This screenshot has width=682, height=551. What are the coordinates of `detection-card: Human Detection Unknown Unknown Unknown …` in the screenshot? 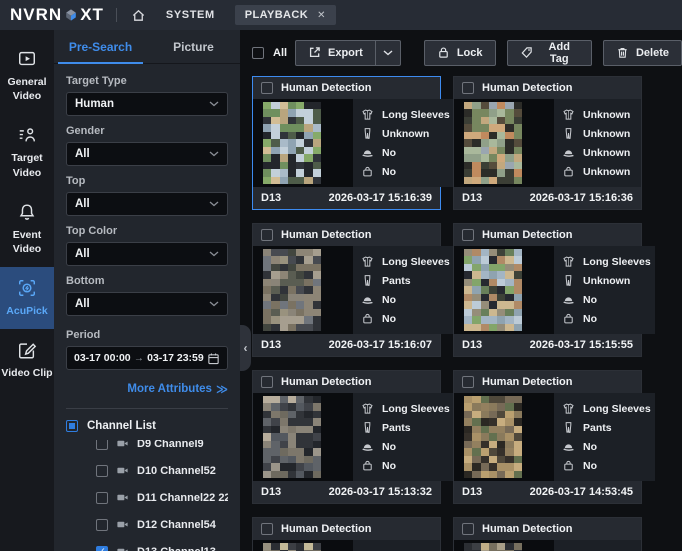 It's located at (547, 143).